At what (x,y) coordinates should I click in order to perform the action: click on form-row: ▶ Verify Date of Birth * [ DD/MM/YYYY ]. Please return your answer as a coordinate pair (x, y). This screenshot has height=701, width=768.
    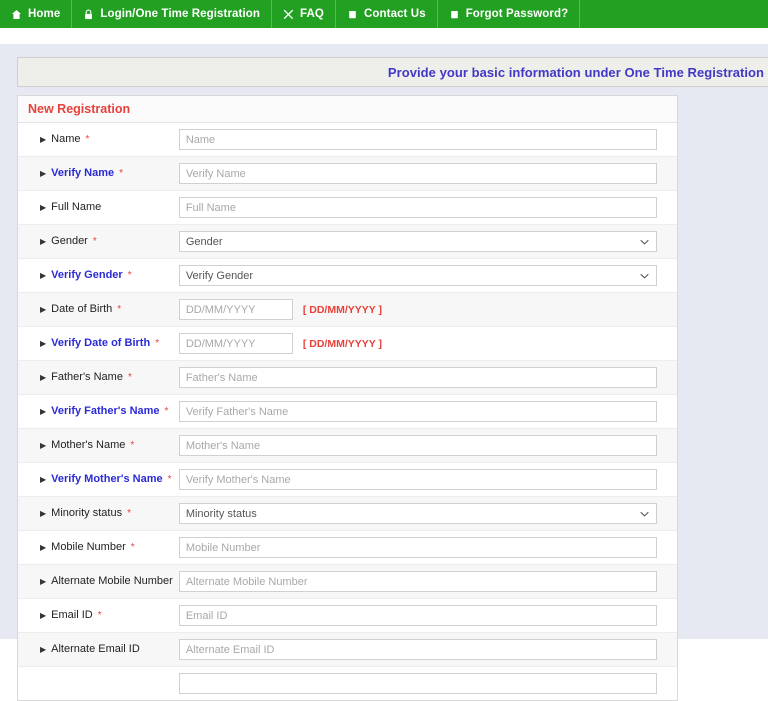
    Looking at the image, I should click on (347, 343).